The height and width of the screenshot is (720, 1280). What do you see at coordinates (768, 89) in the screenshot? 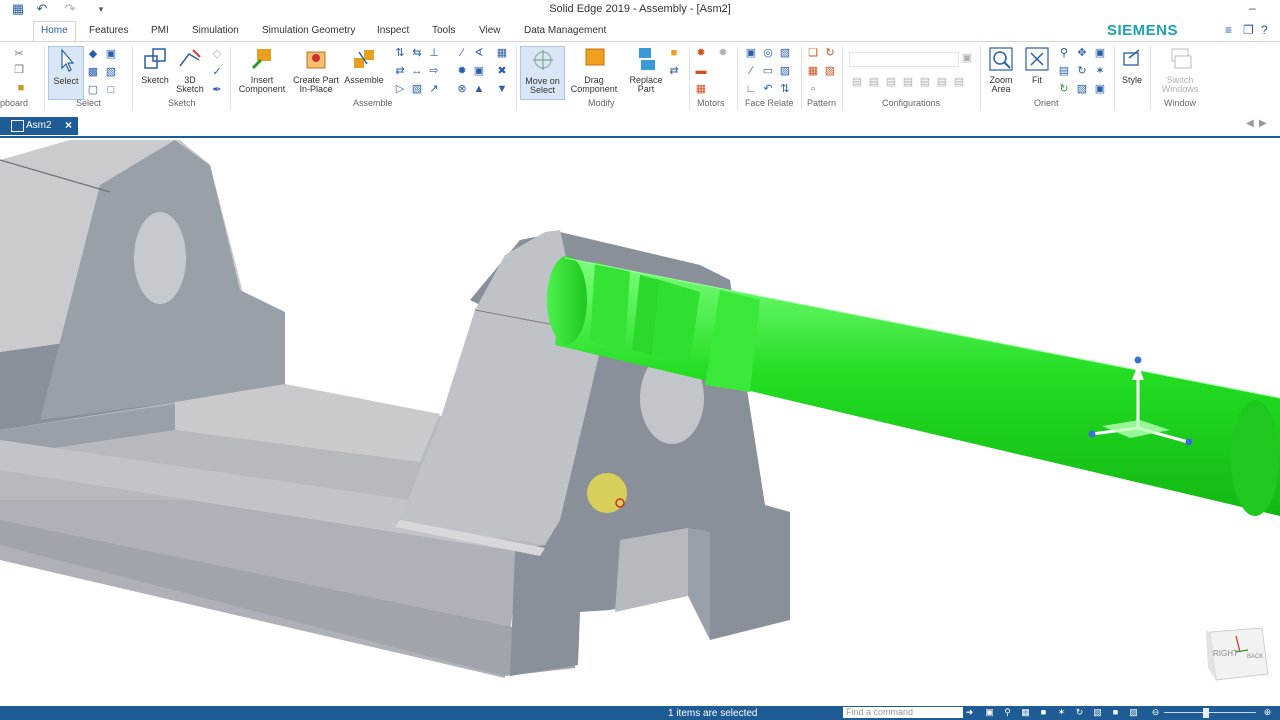
I see `face-offset-icon: ↶` at bounding box center [768, 89].